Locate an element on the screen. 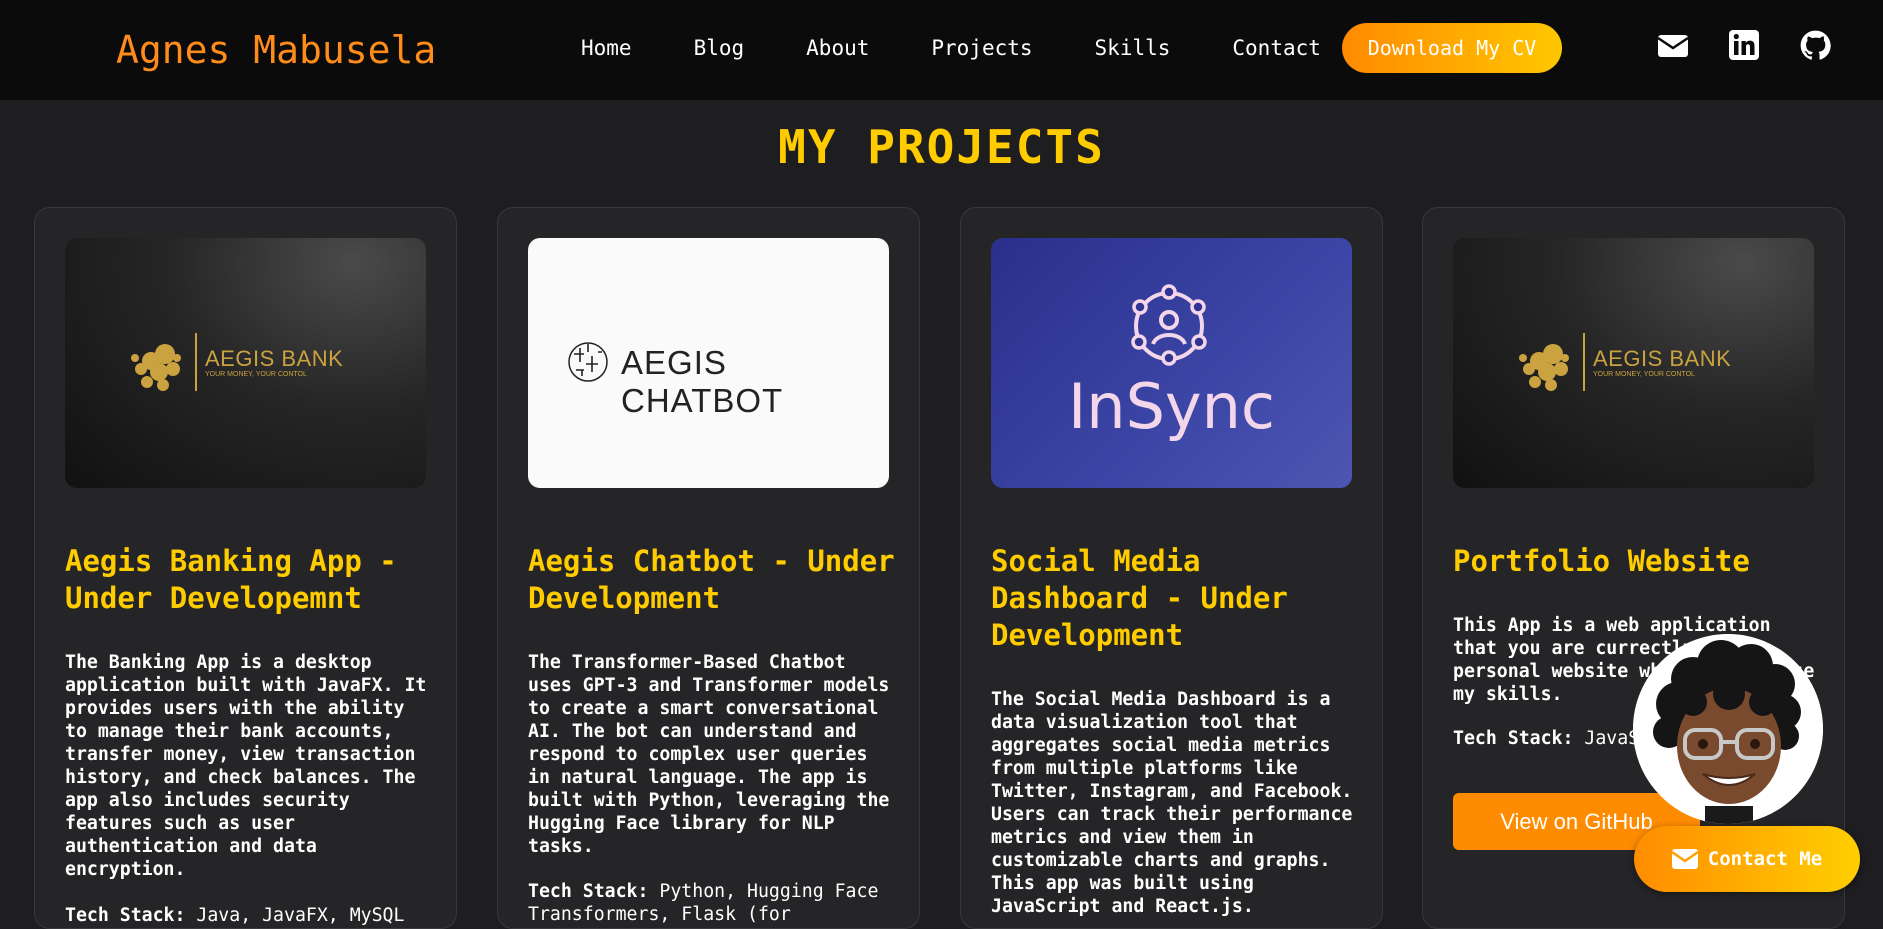  logo-text: InSync is located at coordinates (1171, 406).